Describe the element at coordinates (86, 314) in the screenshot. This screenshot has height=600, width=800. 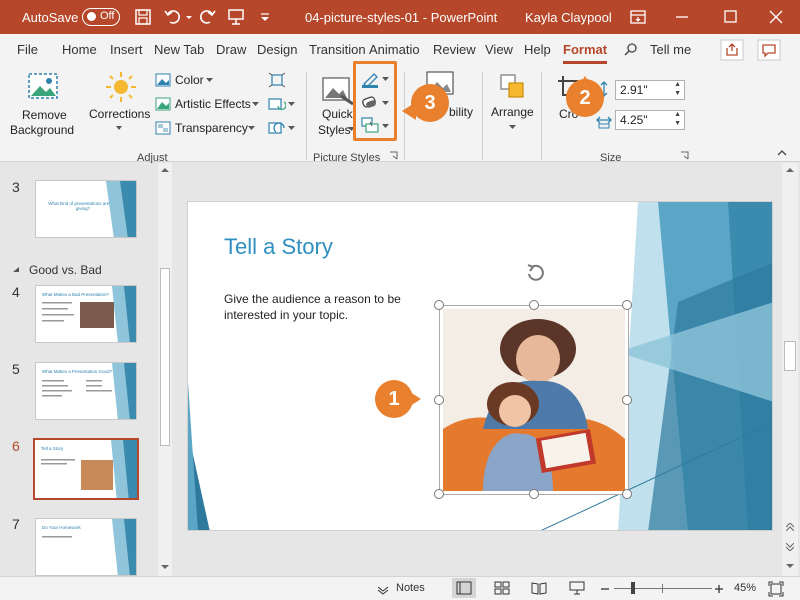
I see `slide-thumbnail-4: What Makes a Bad Presentation?` at that location.